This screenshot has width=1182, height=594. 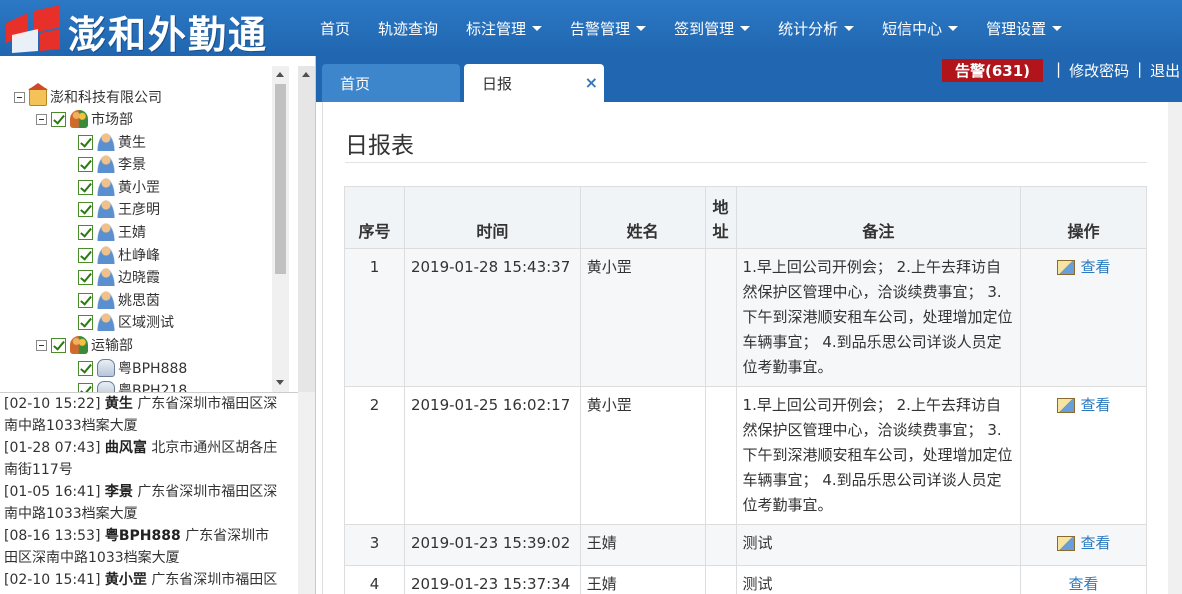 I want to click on tree-node: 市场部, so click(x=84, y=119).